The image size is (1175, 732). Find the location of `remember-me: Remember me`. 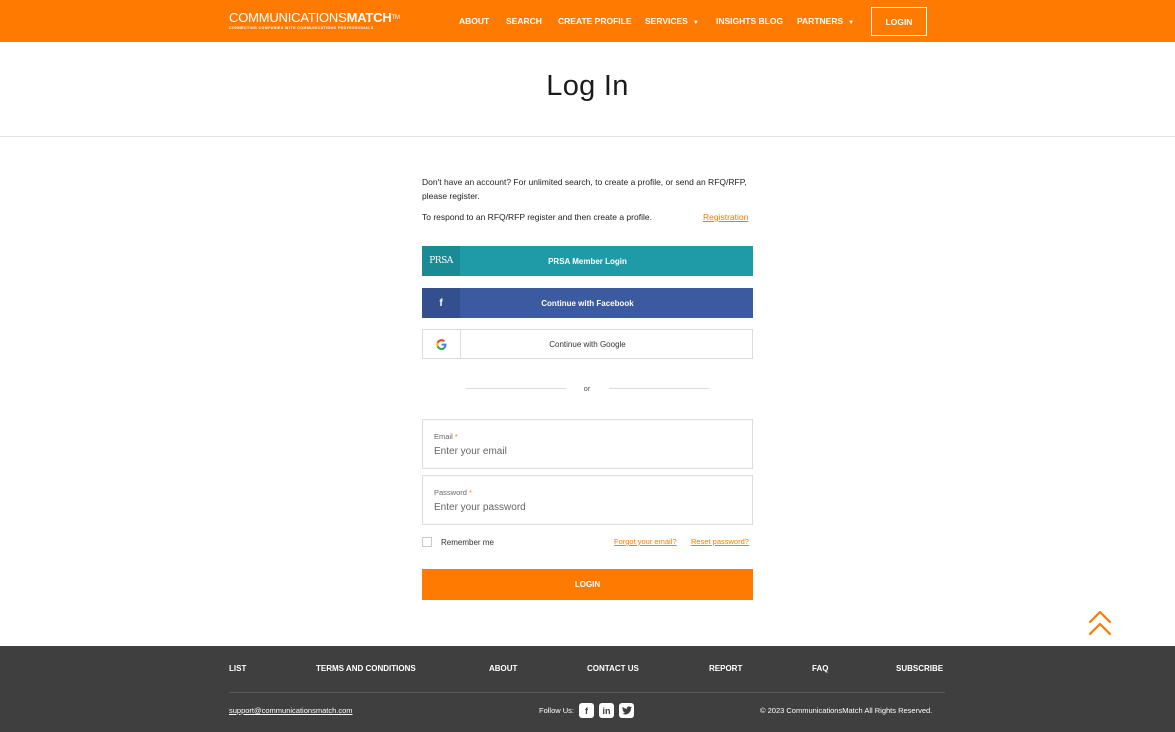

remember-me: Remember me is located at coordinates (458, 542).